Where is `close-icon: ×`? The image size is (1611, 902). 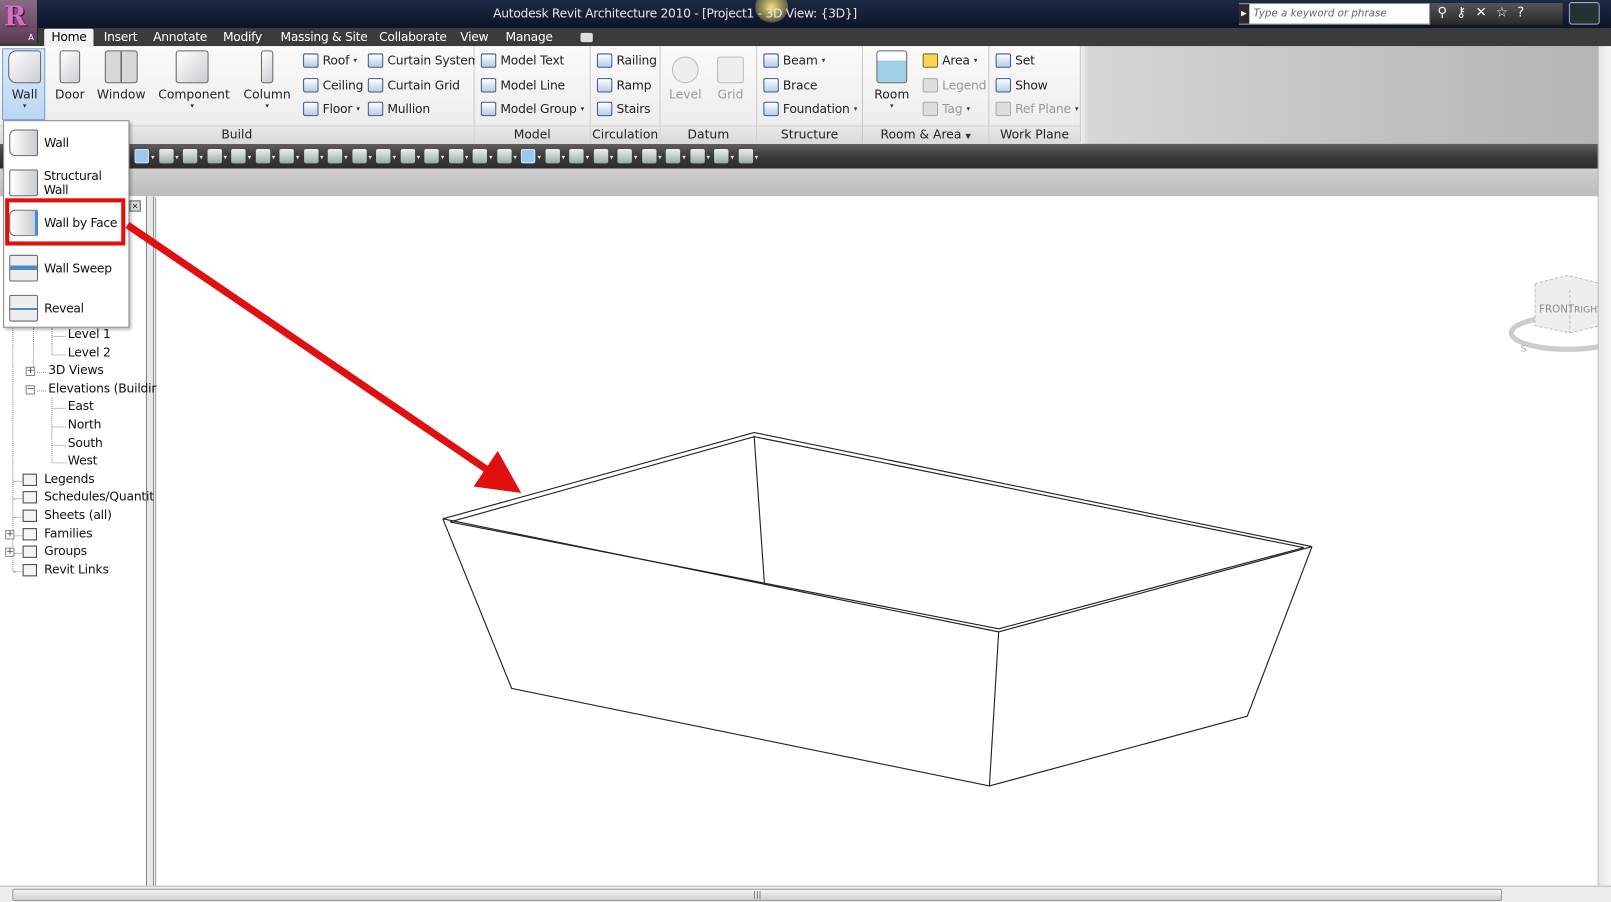
close-icon: × is located at coordinates (135, 206).